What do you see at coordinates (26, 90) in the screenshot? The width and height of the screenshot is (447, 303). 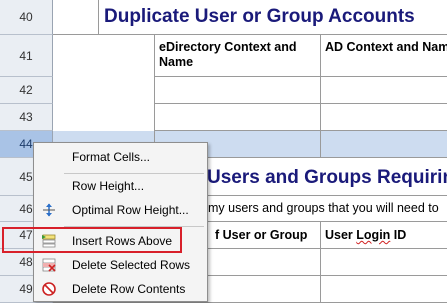 I see `row-header-42: 42` at bounding box center [26, 90].